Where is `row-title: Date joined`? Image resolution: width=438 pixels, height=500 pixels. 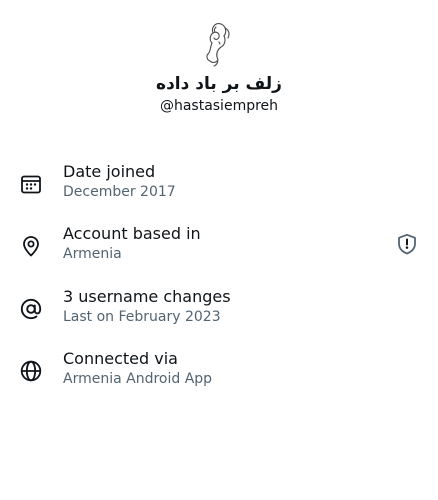
row-title: Date joined is located at coordinates (109, 171).